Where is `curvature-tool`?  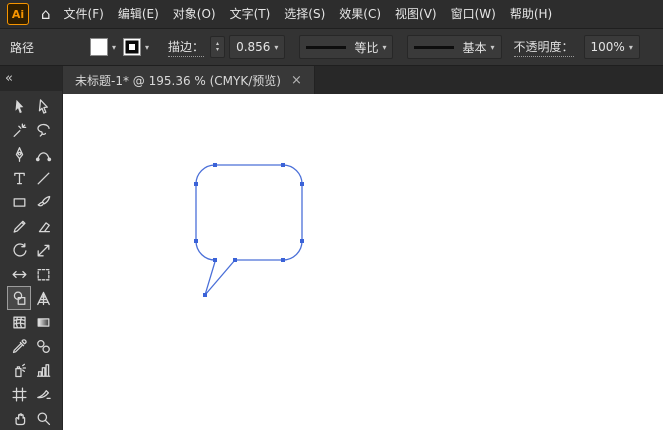 curvature-tool is located at coordinates (43, 154).